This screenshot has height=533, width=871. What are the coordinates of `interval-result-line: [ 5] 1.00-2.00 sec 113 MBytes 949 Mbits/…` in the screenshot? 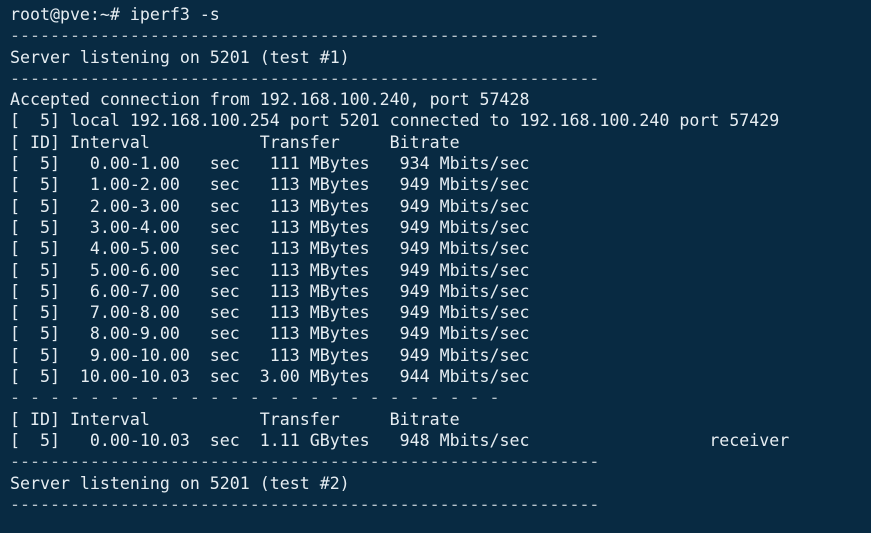 It's located at (270, 185).